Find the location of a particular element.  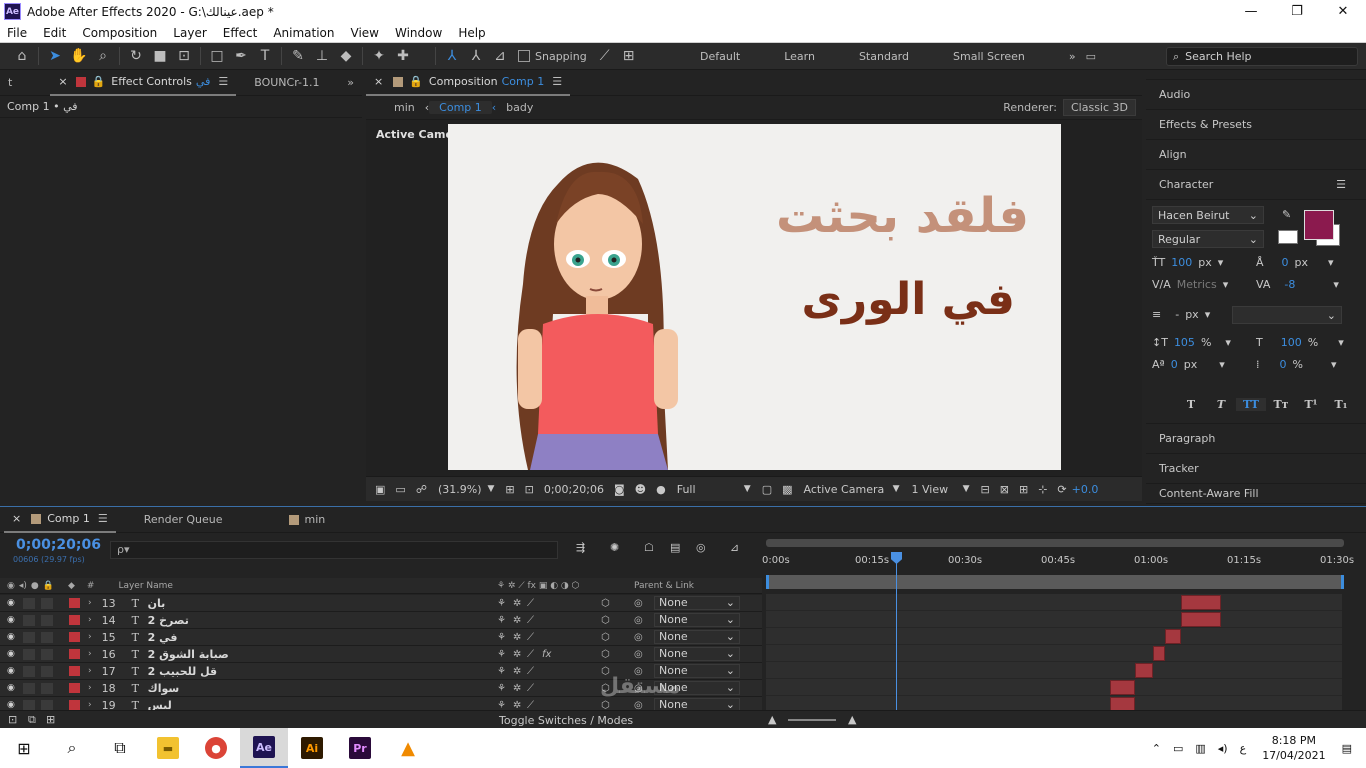

taskbar-illustrator: Ai is located at coordinates (312, 748).